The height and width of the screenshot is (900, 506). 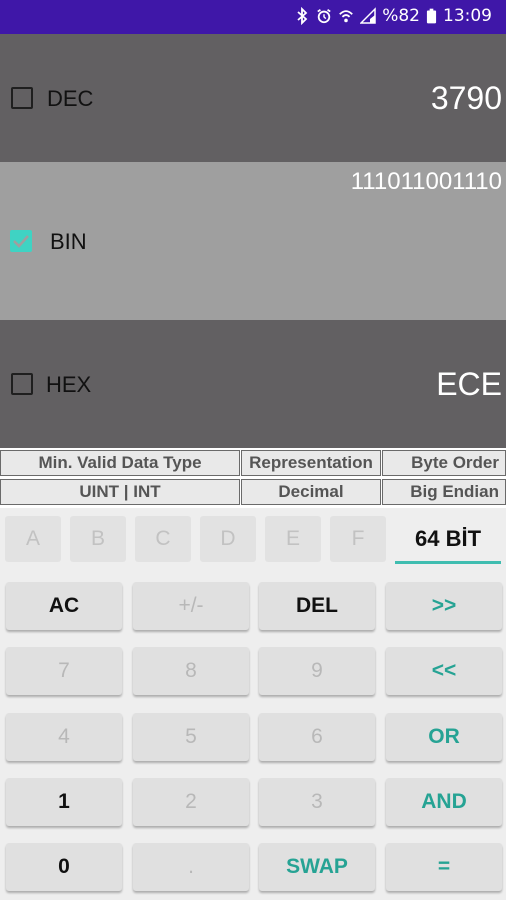 I want to click on hex-key-d: D, so click(x=228, y=539).